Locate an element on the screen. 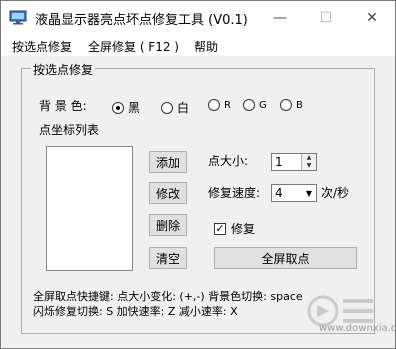 This screenshot has height=349, width=396. repair-speed-value: 4 is located at coordinates (279, 193).